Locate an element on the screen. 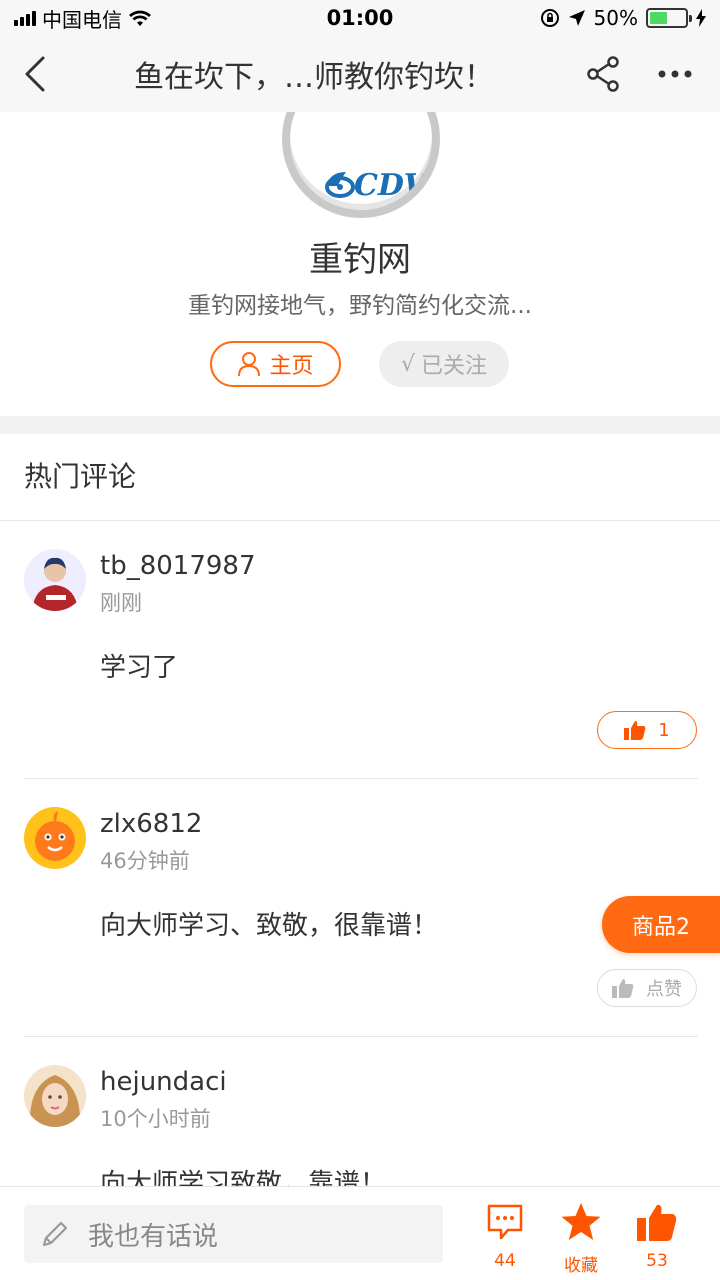 This screenshot has height=1280, width=720. favorite-label: 收藏 is located at coordinates (581, 1266).